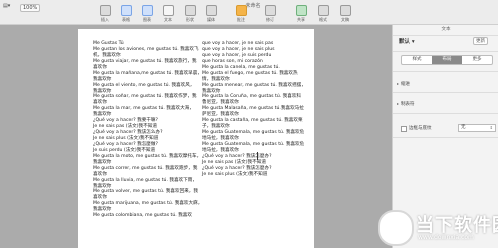 This screenshot has height=248, width=498. What do you see at coordinates (190, 10) in the screenshot?
I see `toolbar-shape-icon` at bounding box center [190, 10].